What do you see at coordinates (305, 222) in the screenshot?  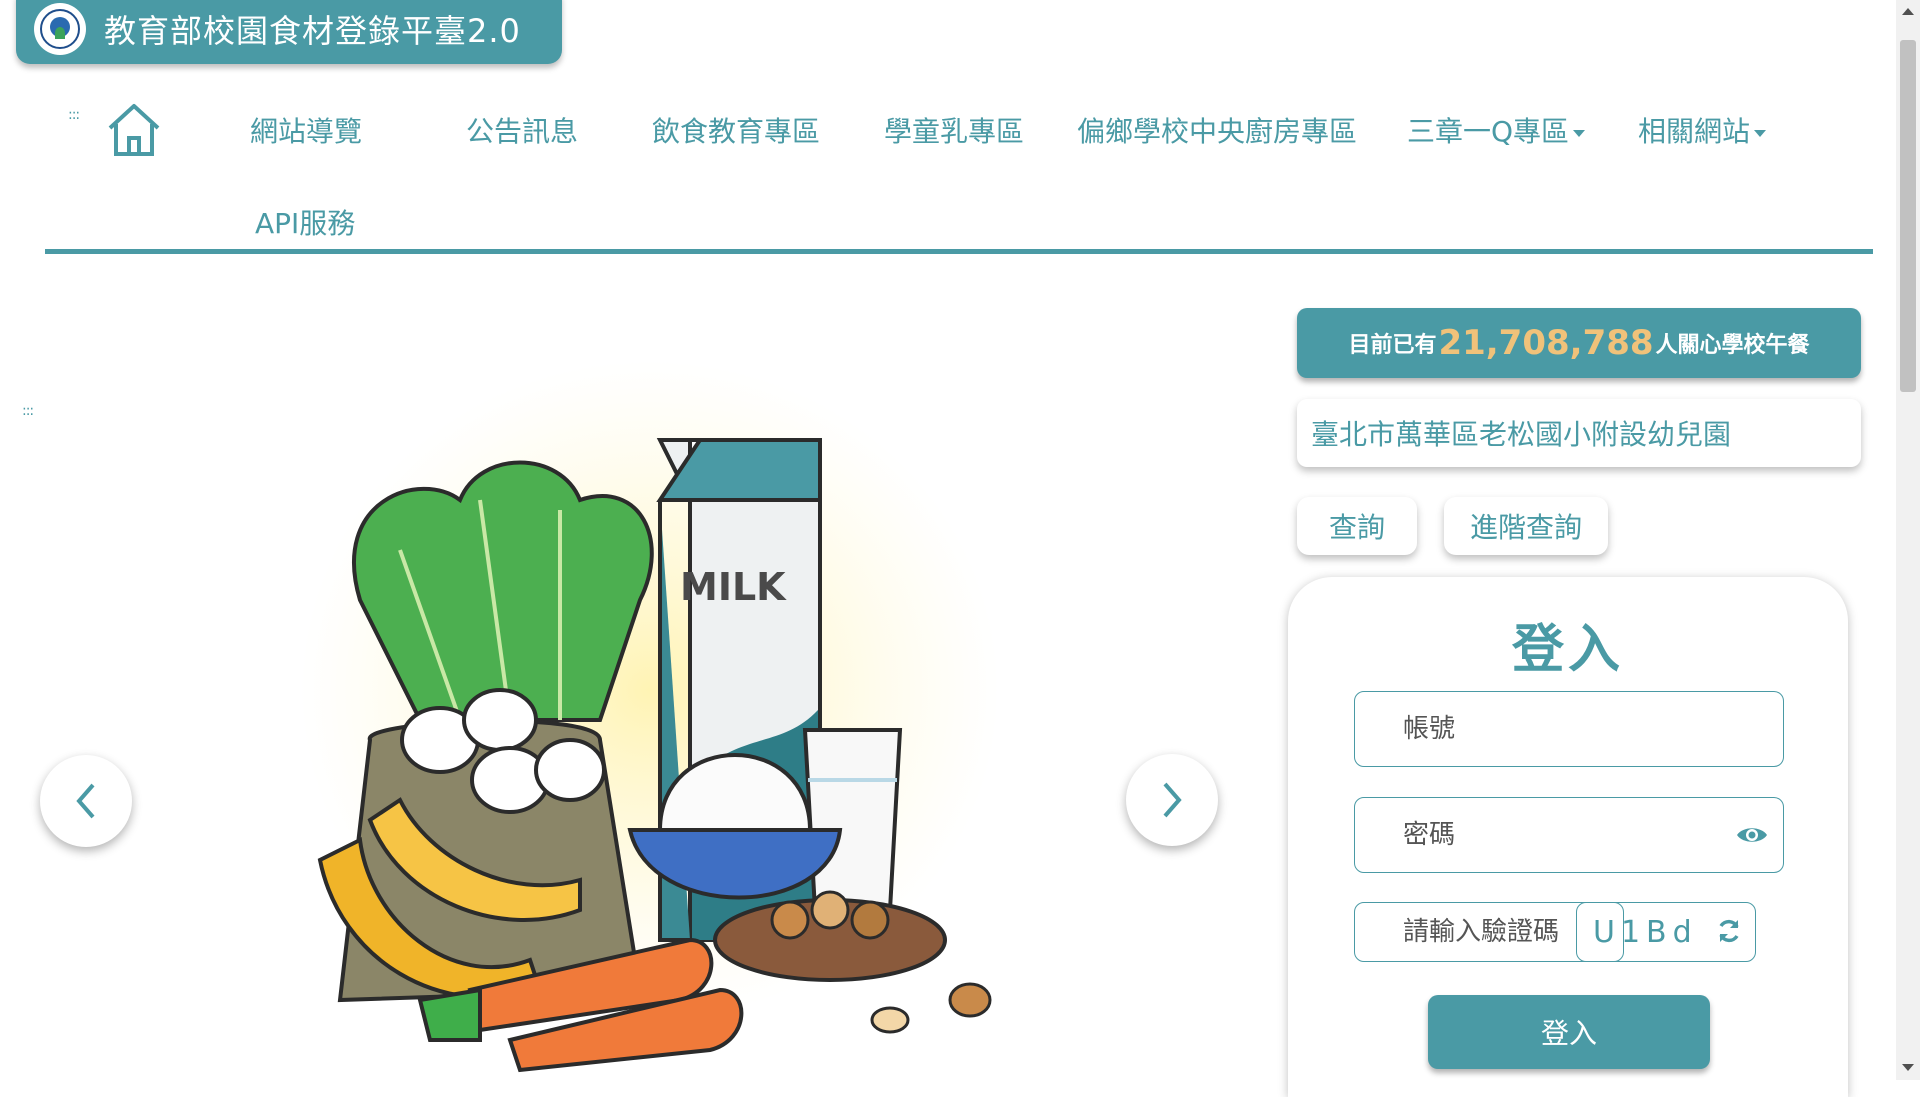 I see `nav-item-api: API服務` at bounding box center [305, 222].